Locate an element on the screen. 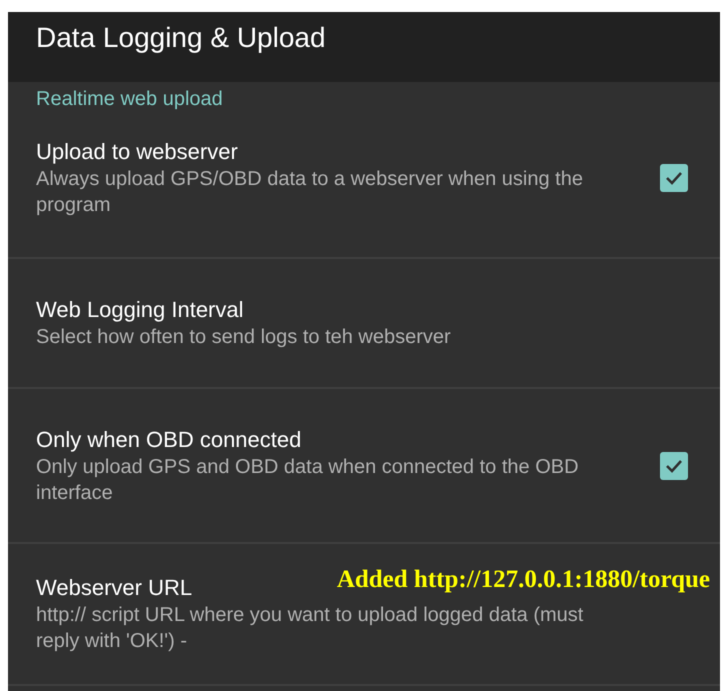  preference-title: Web Logging Interval is located at coordinates (140, 310).